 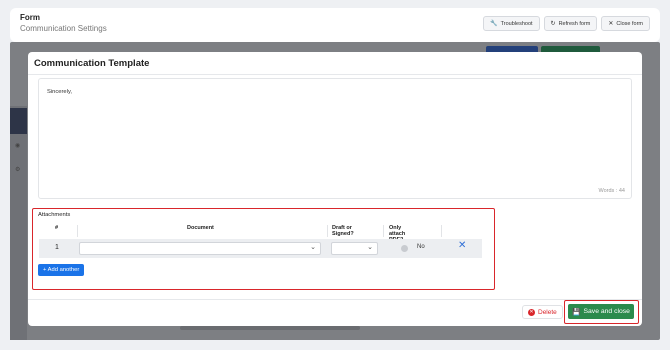 What do you see at coordinates (92, 63) in the screenshot?
I see `modal-title: Communication Template` at bounding box center [92, 63].